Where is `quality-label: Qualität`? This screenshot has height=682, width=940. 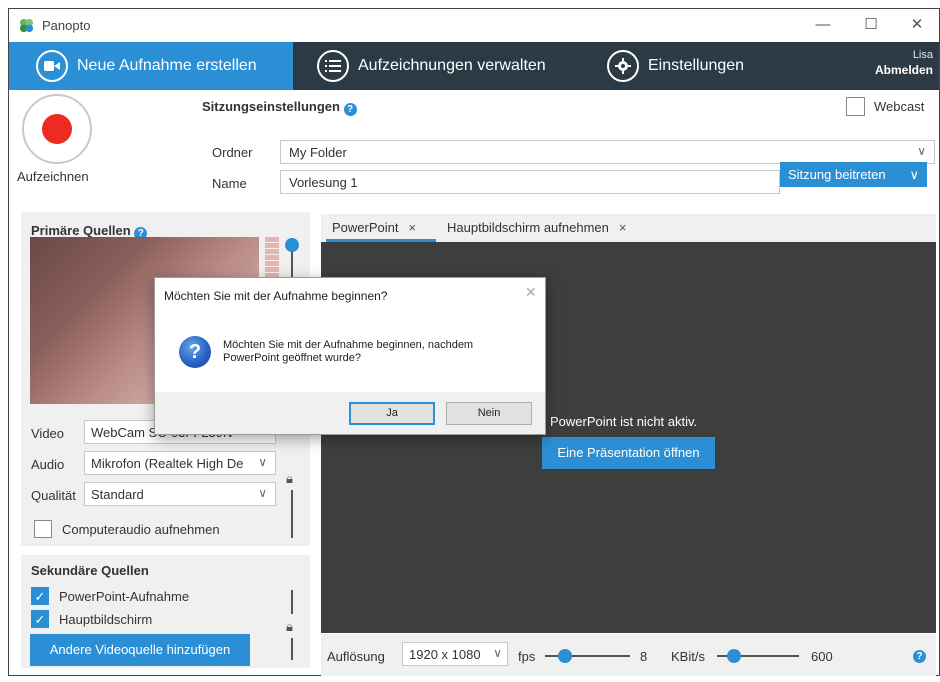 quality-label: Qualität is located at coordinates (53, 495).